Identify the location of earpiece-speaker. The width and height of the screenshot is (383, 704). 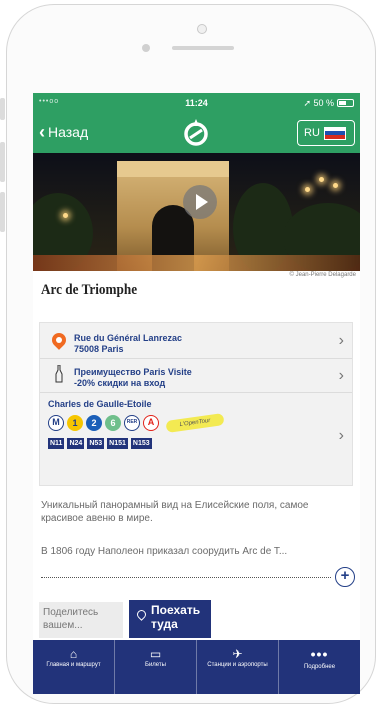
(203, 48).